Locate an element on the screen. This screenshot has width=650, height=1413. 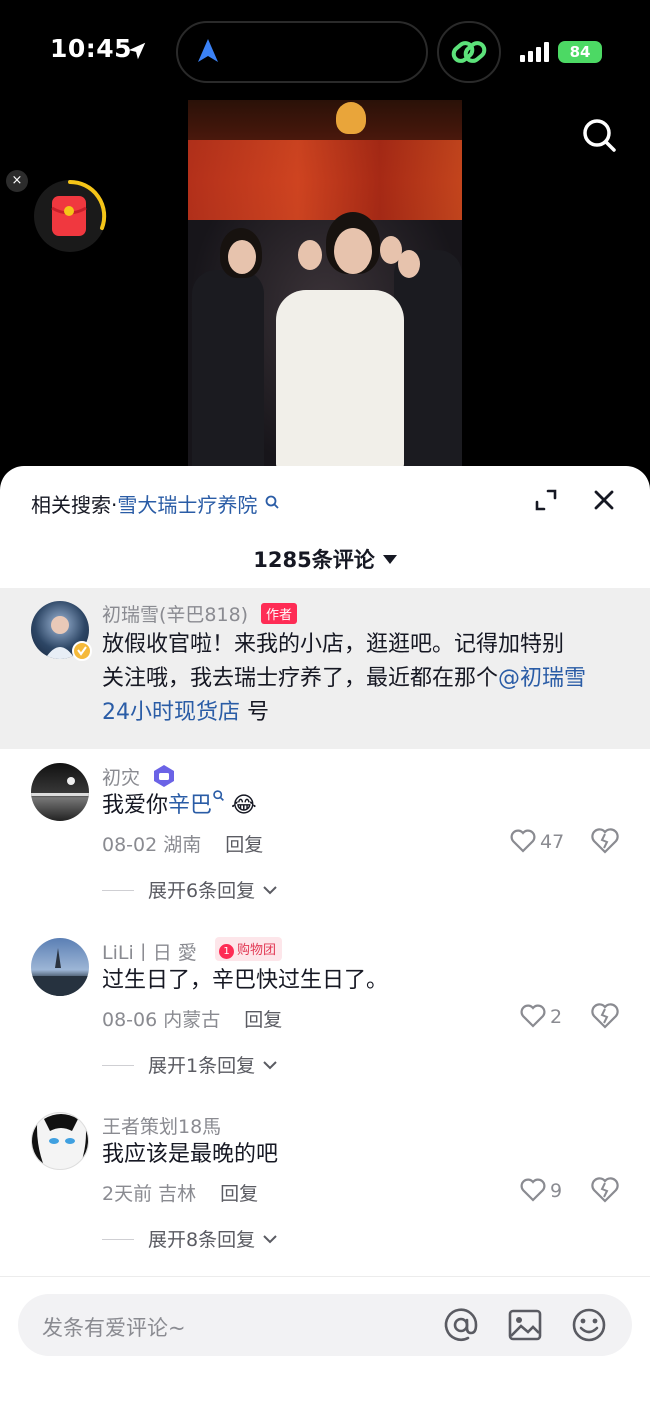
close-floating-button: × is located at coordinates (17, 181).